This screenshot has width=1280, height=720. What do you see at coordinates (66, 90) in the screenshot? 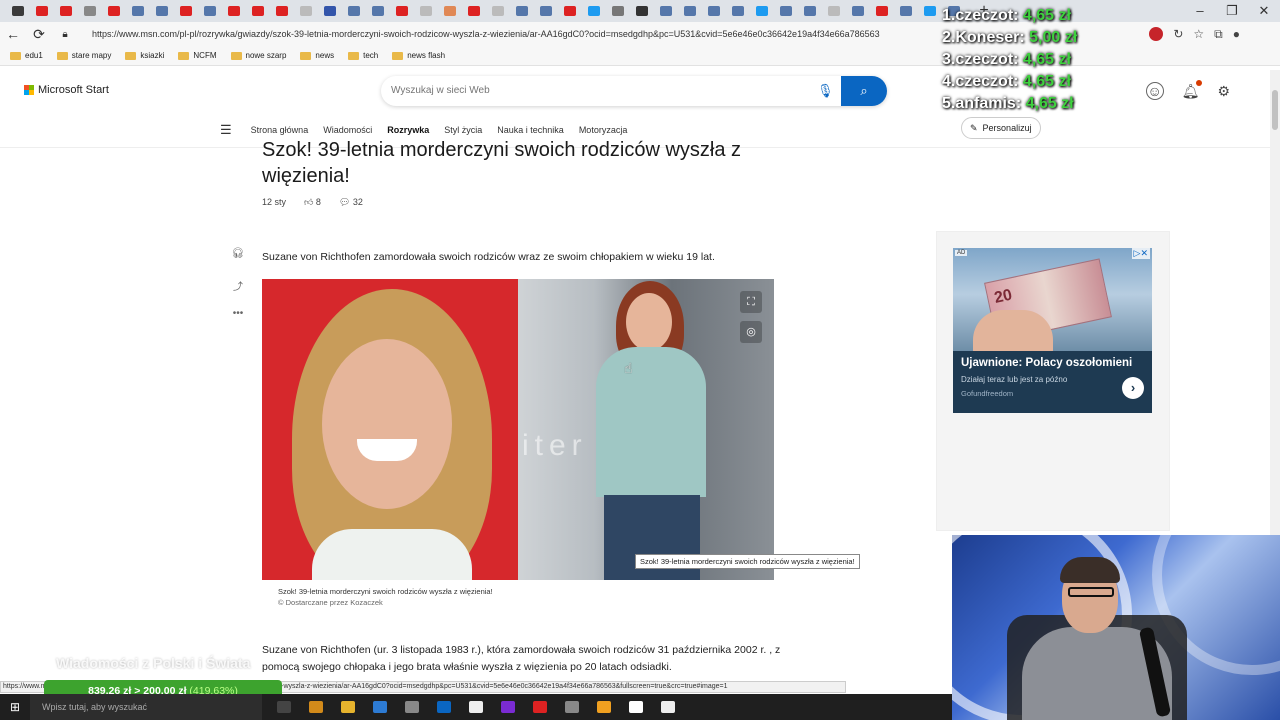
I see `microsoft-start-logo: Microsoft Start` at bounding box center [66, 90].